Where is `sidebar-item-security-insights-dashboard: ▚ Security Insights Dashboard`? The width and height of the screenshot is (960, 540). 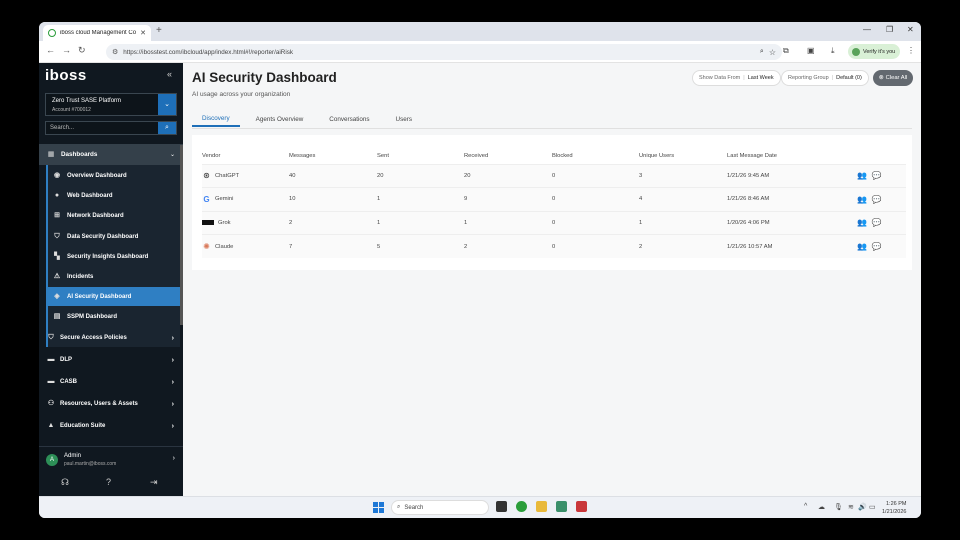
sidebar-item-security-insights-dashboard: ▚ Security Insights Dashboard is located at coordinates (113, 256).